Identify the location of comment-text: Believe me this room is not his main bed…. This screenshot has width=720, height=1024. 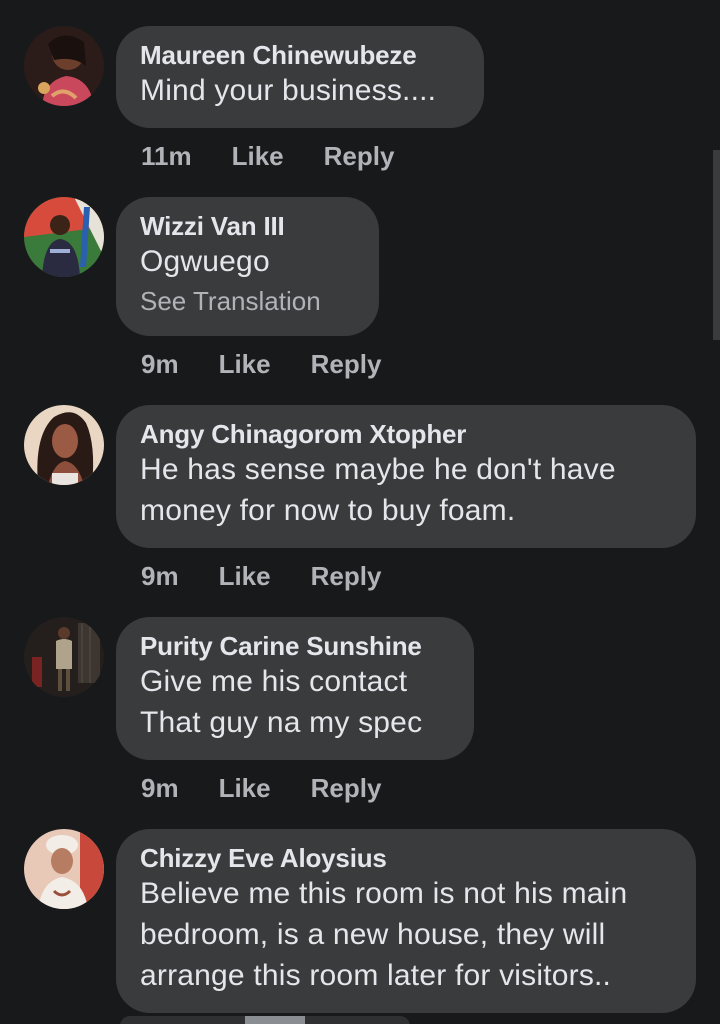
(384, 934).